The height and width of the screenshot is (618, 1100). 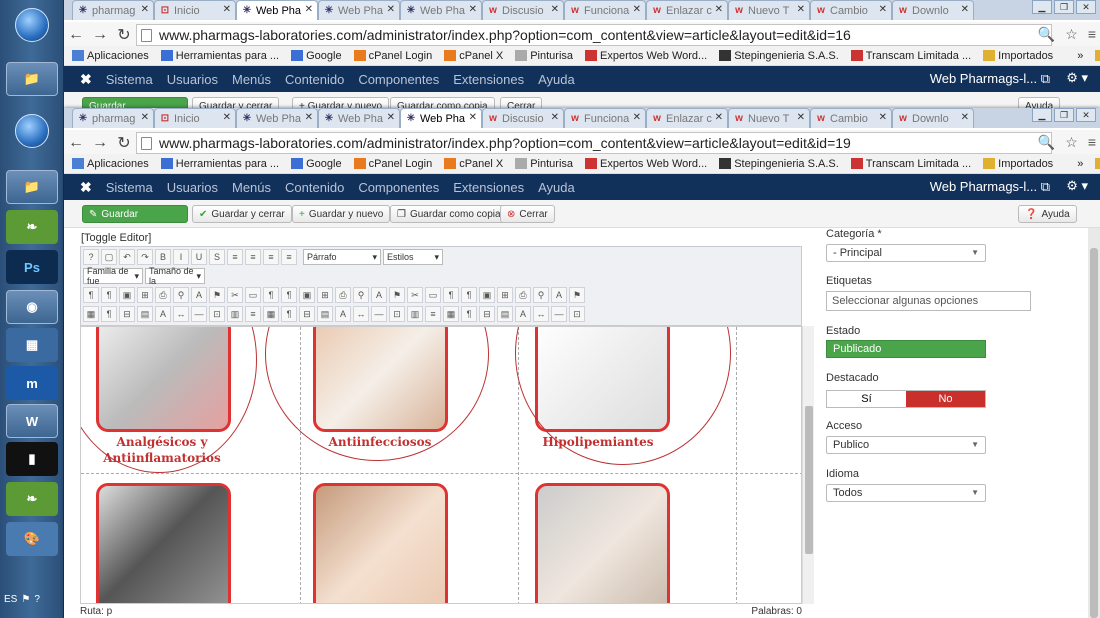 What do you see at coordinates (195, 10) in the screenshot?
I see `tab-1: ⊡ Inicio ✕` at bounding box center [195, 10].